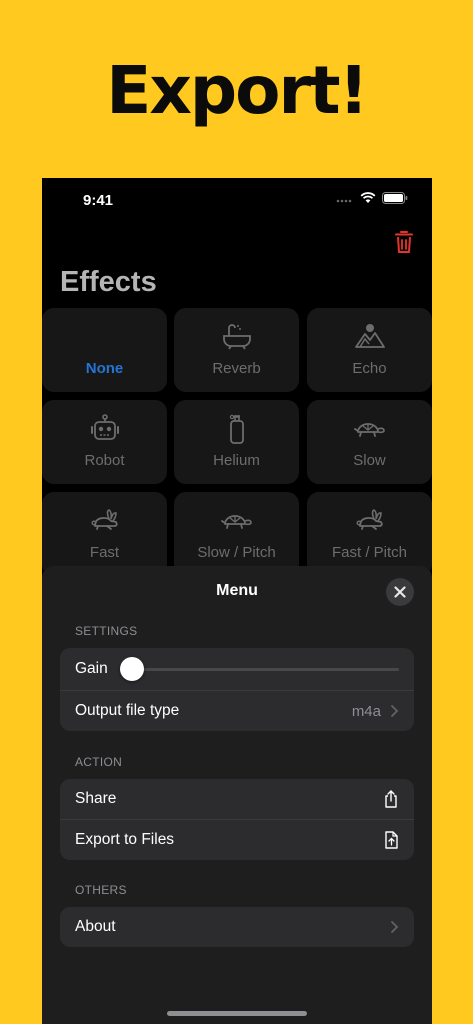 This screenshot has width=473, height=1024. I want to click on export-file-icon, so click(391, 840).